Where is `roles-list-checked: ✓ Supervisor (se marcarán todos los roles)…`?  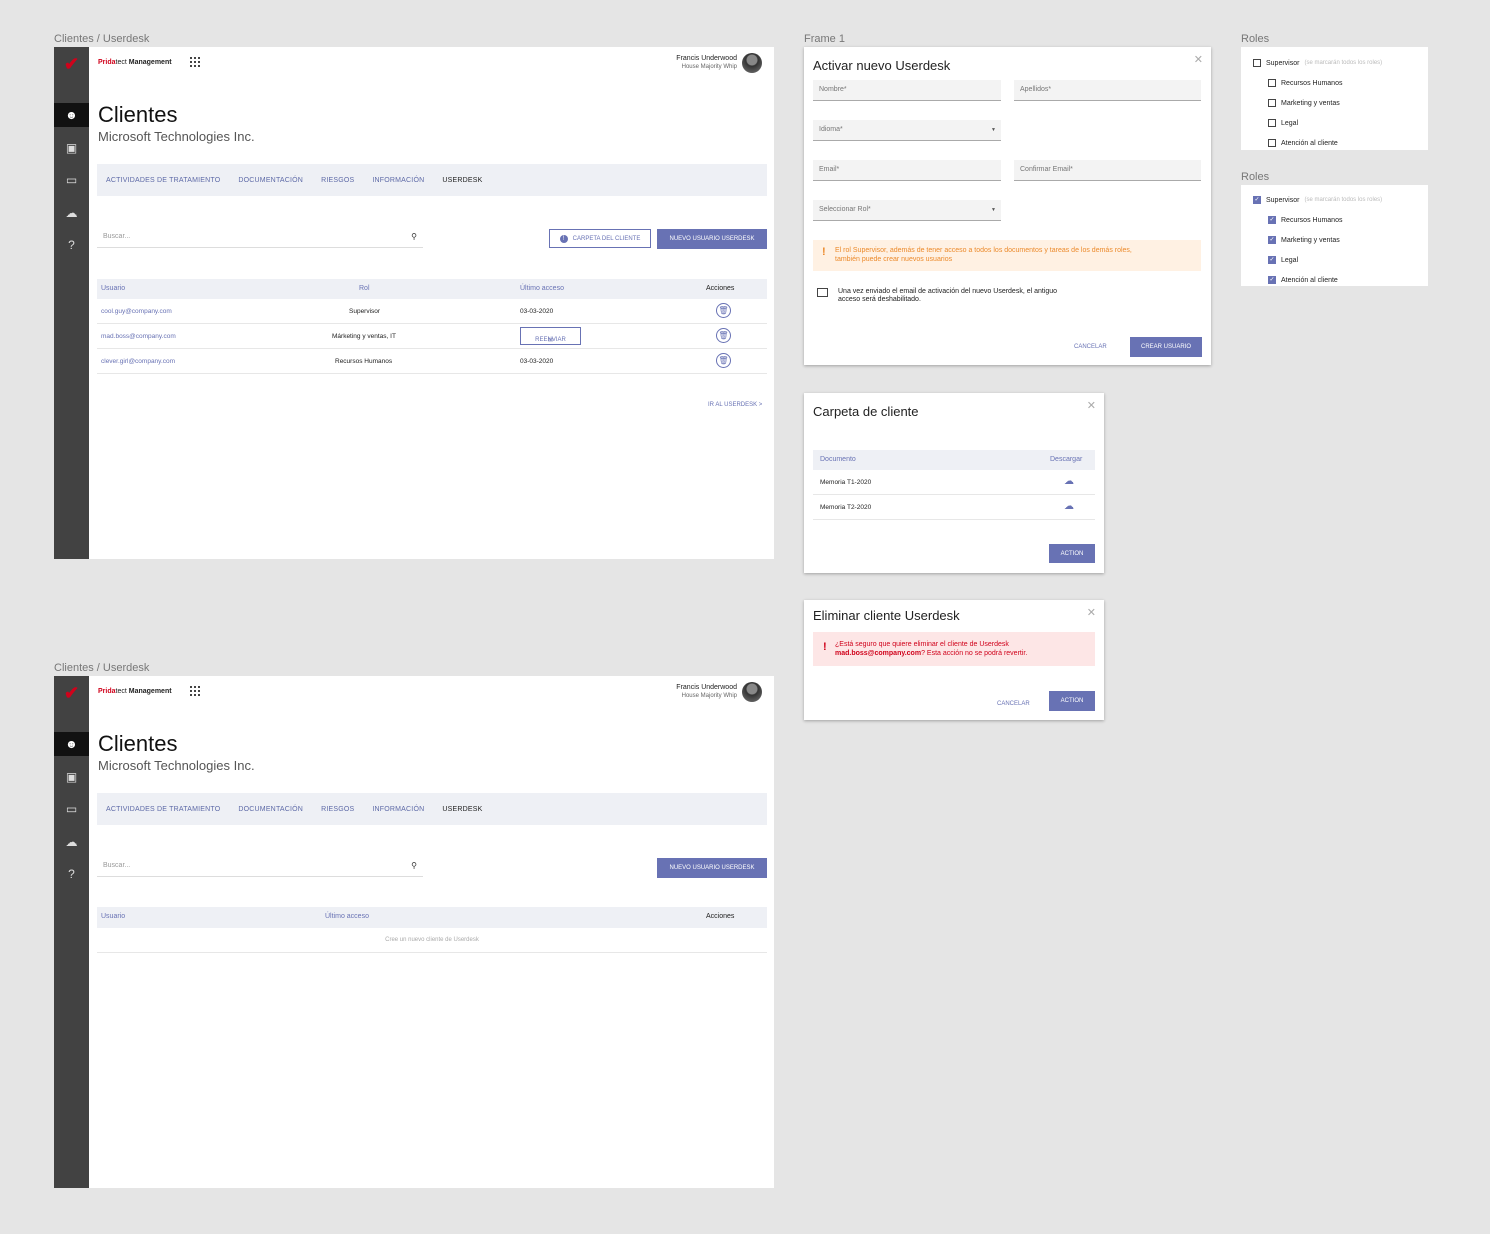 roles-list-checked: ✓ Supervisor (se marcarán todos los roles)… is located at coordinates (1334, 235).